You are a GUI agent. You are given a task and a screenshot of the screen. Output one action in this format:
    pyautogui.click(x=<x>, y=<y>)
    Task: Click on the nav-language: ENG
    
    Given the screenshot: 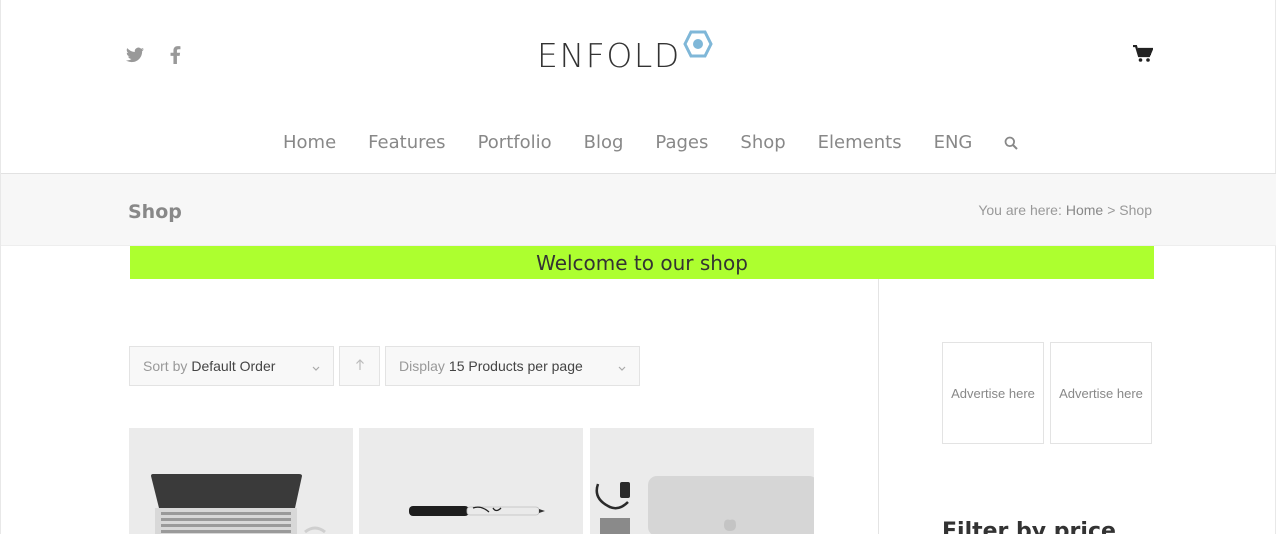 What is the action you would take?
    pyautogui.click(x=953, y=143)
    